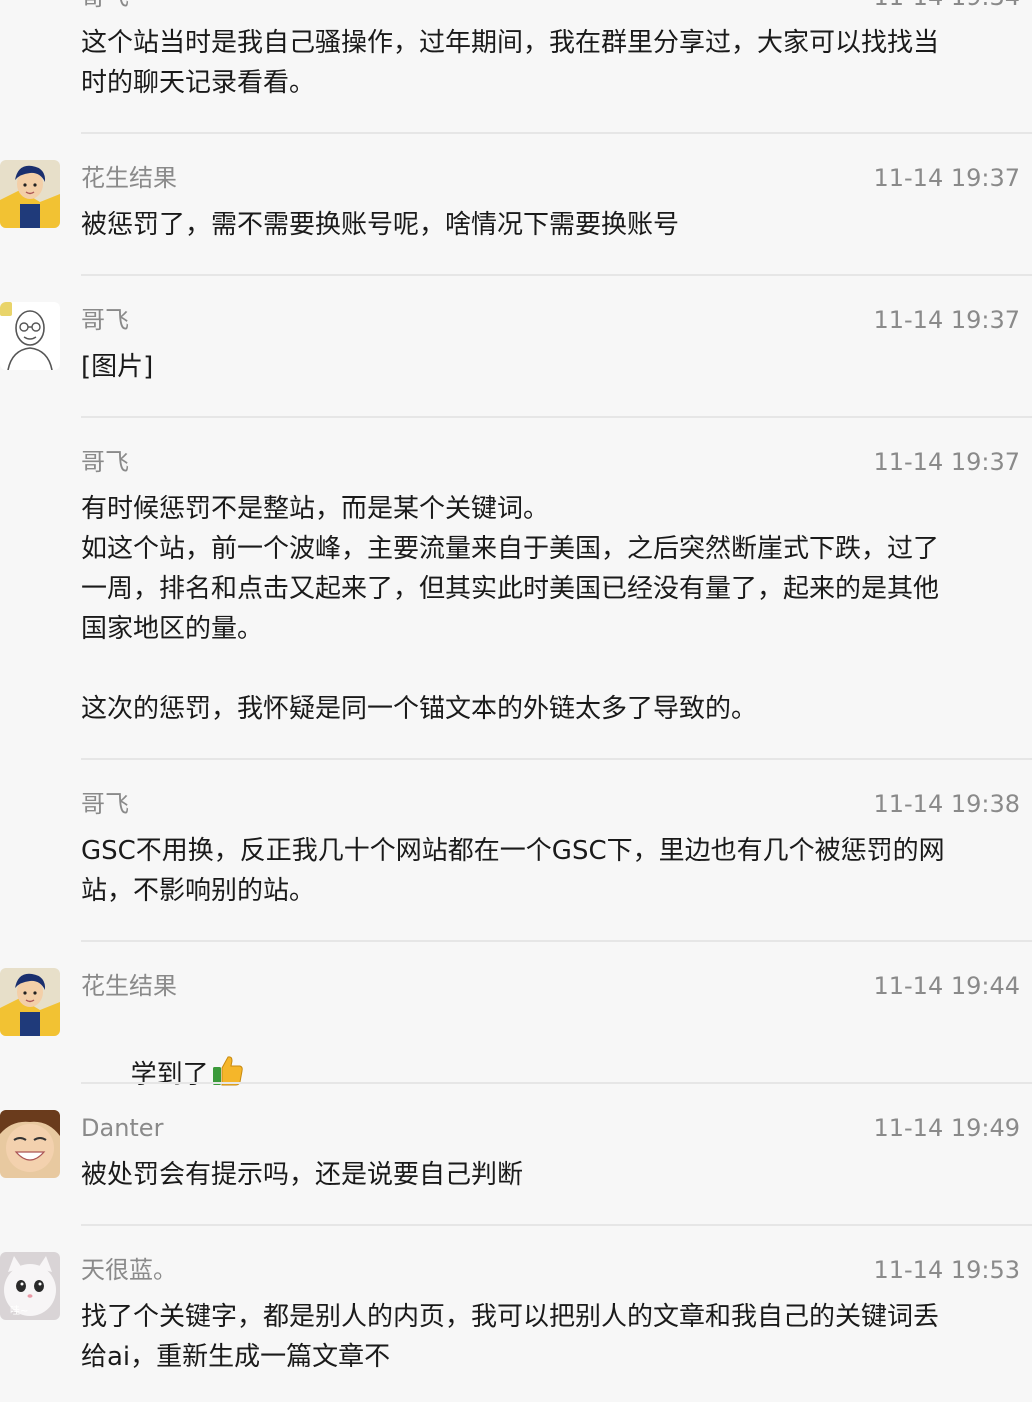 This screenshot has width=1032, height=1402. I want to click on message-time: 11-14 19:38, so click(946, 804).